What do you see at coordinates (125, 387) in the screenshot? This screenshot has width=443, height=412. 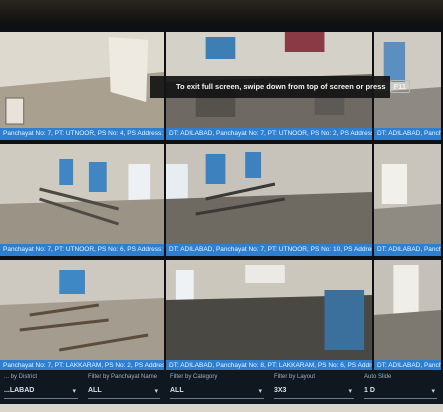 I see `panchayat-filter-dropdown: Filter by Panchayat Name ALL ▾` at bounding box center [125, 387].